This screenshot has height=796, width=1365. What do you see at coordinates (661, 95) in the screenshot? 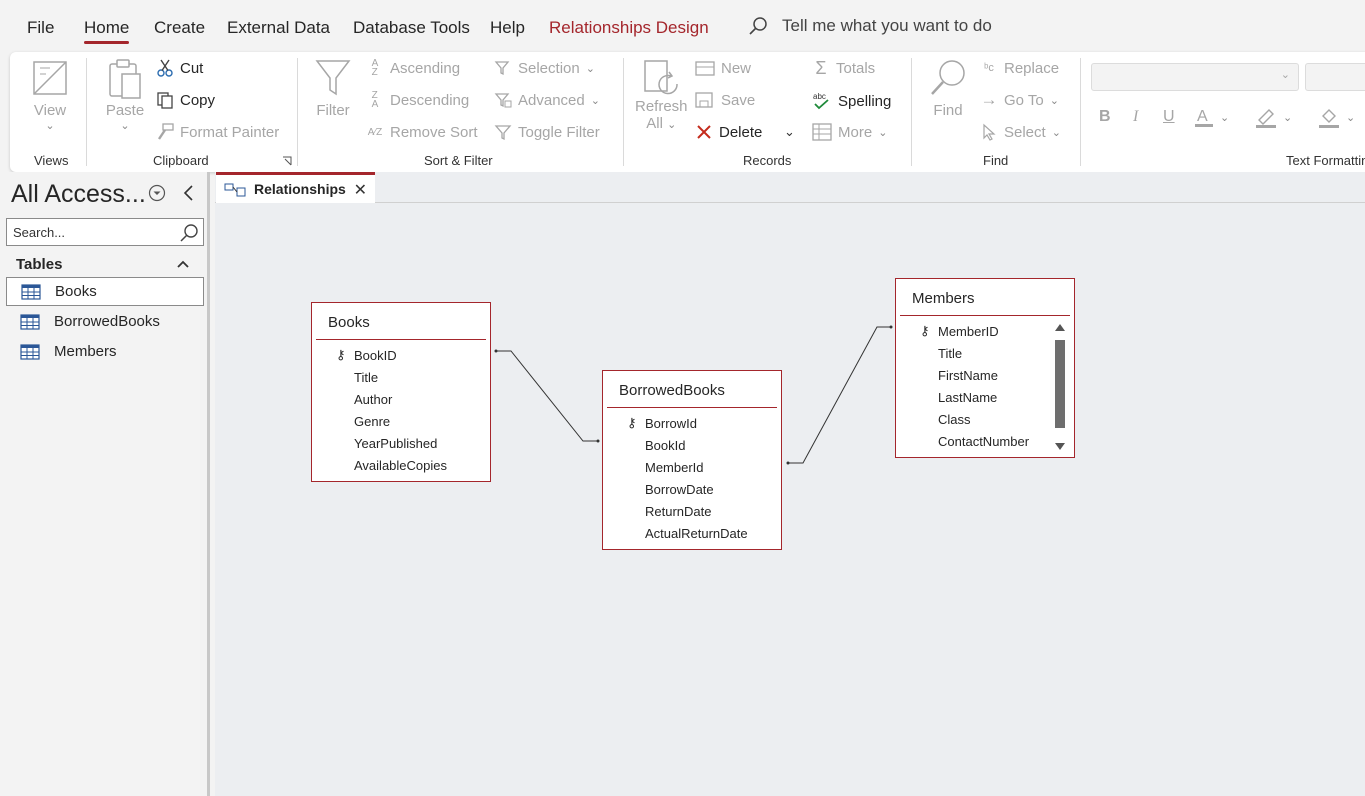
I see `refresh-all-button: Refresh All ⌄` at bounding box center [661, 95].